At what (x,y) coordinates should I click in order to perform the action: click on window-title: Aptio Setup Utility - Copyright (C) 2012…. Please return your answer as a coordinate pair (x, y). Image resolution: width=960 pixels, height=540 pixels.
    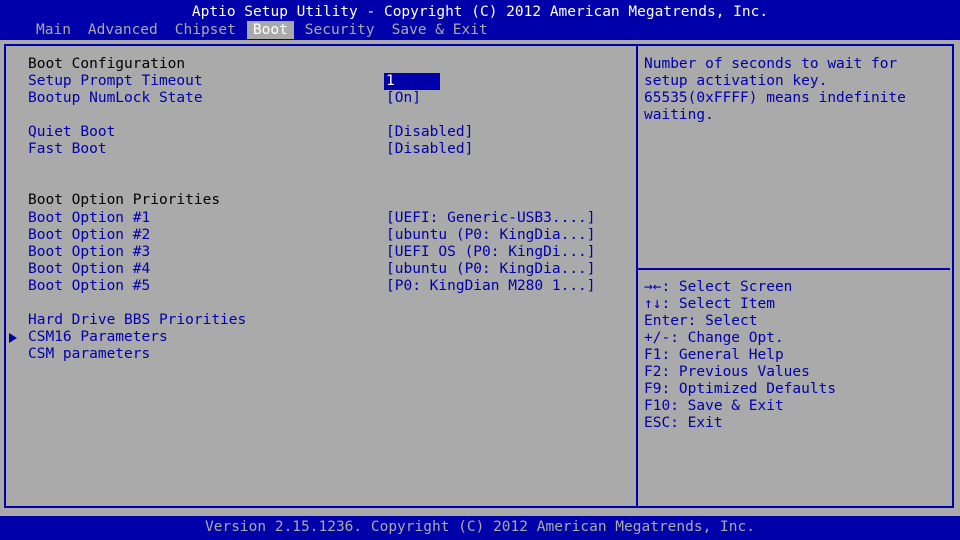
    Looking at the image, I should click on (480, 12).